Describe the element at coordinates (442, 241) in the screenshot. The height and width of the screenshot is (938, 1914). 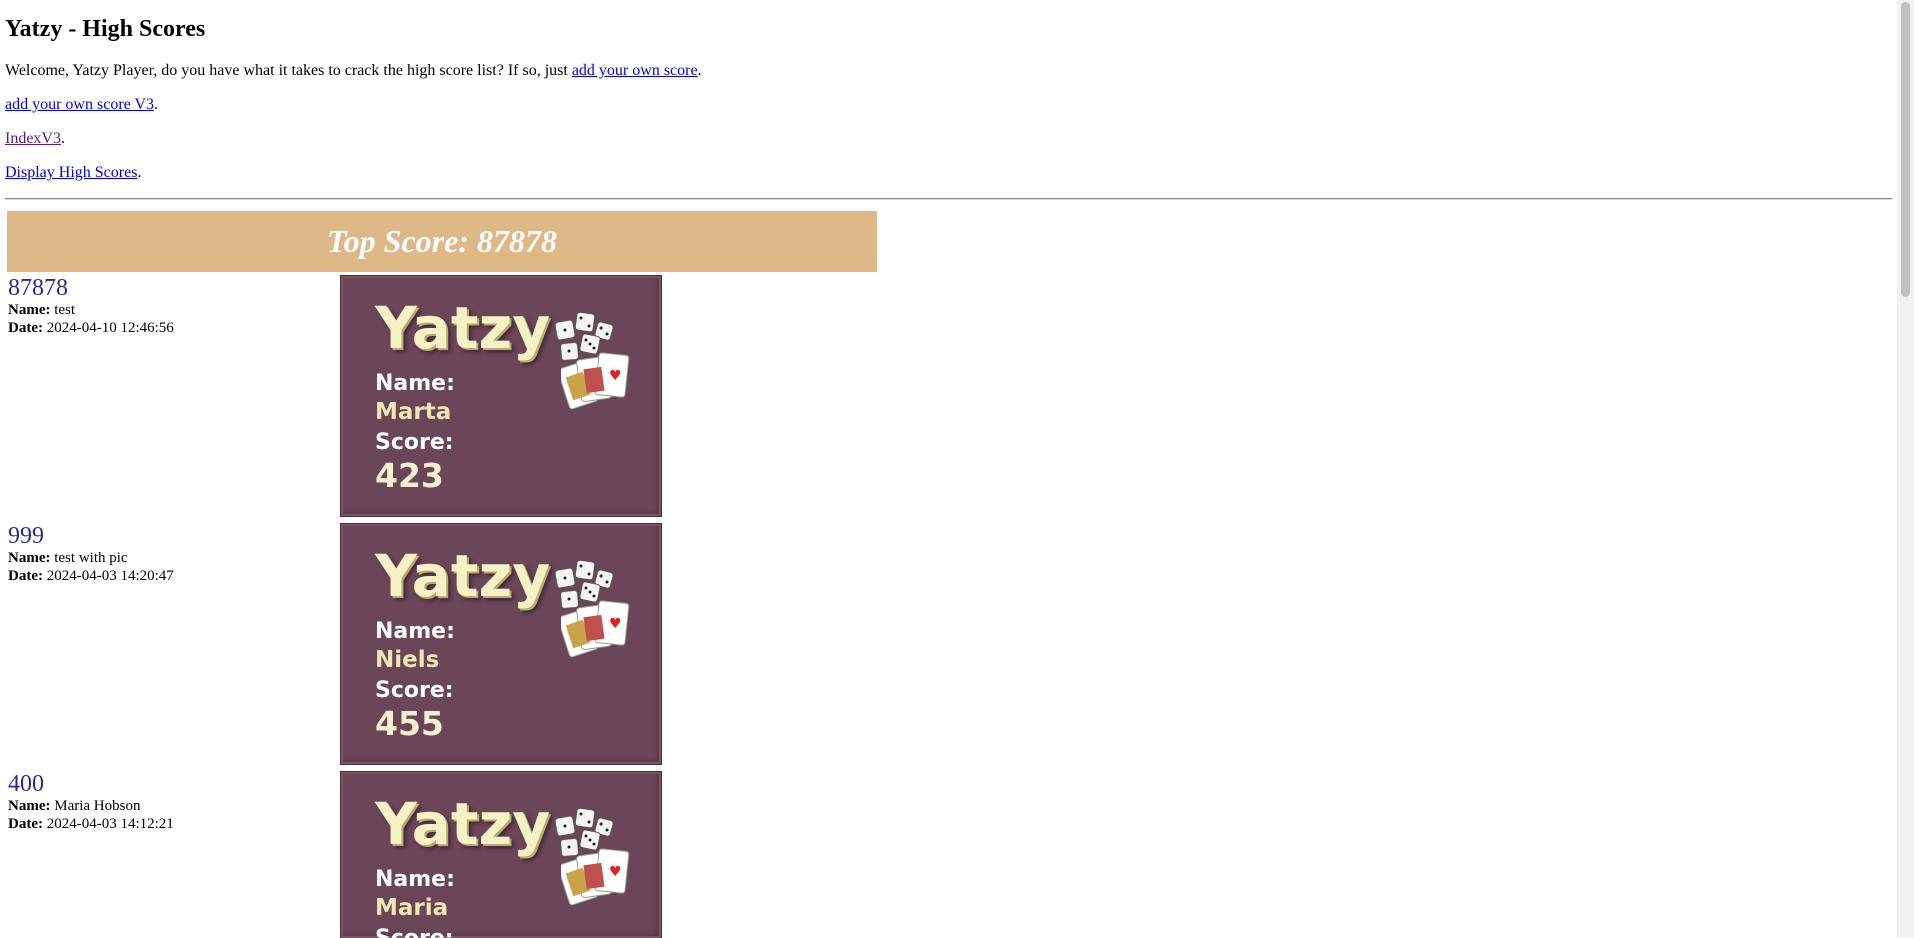
I see `top-score-banner: Top Score: 87878` at that location.